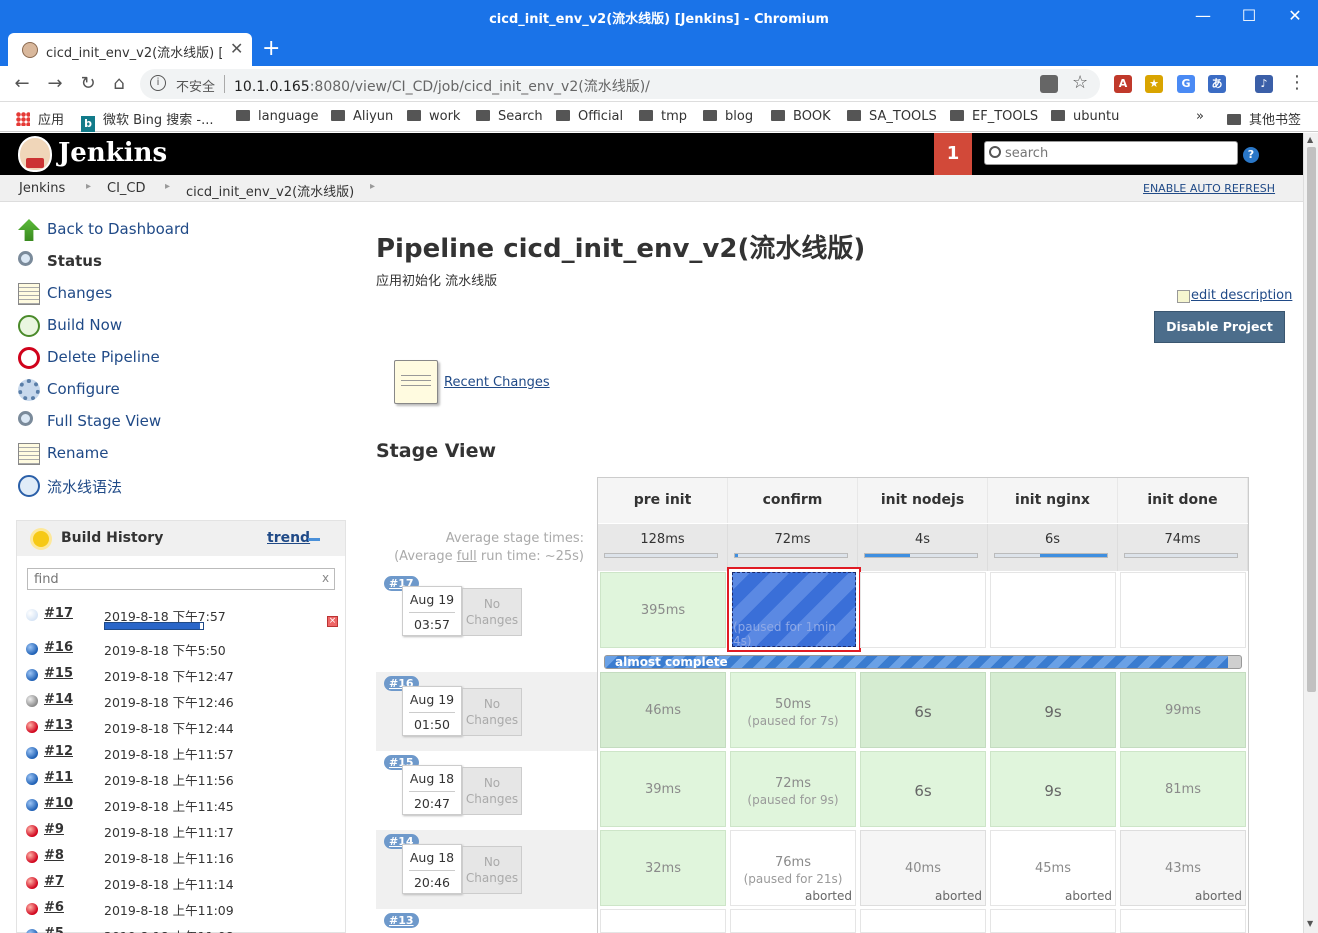  I want to click on search-box, so click(1111, 153).